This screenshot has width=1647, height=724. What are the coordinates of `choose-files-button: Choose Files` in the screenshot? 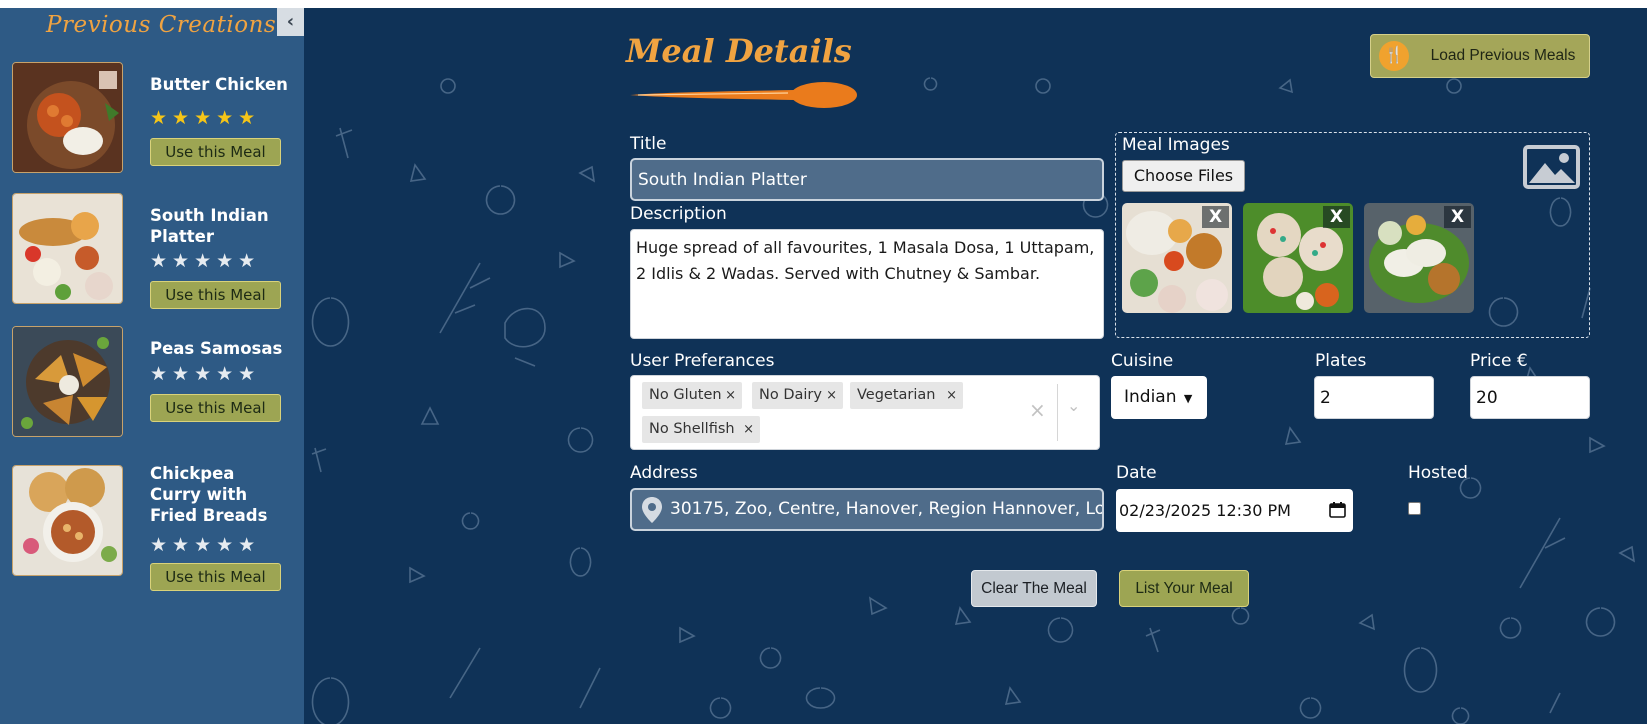 It's located at (1183, 176).